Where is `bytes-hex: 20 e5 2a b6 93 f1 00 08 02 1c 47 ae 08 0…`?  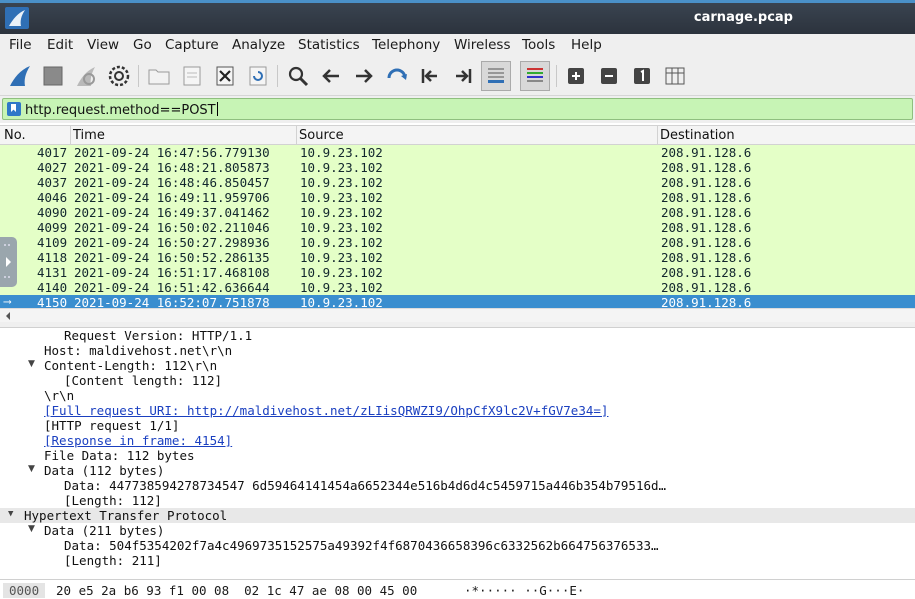 bytes-hex: 20 e5 2a b6 93 f1 00 08 02 1c 47 ae 08 0… is located at coordinates (236, 590).